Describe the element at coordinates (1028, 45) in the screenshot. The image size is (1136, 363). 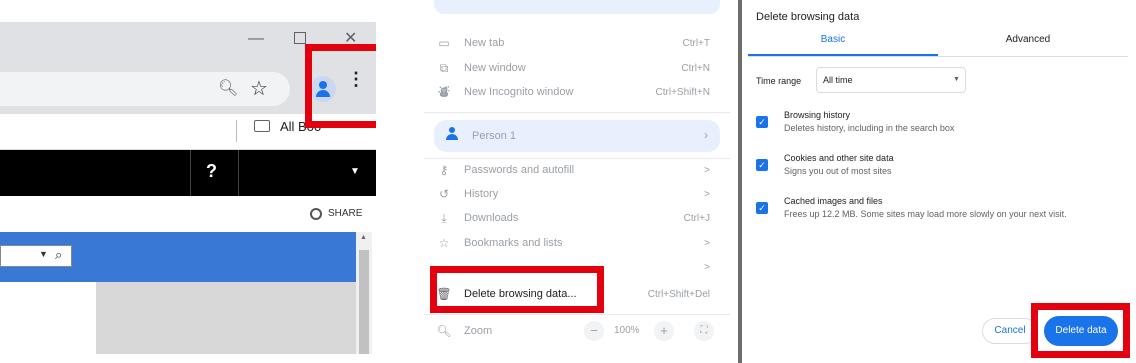
I see `tab-advanced: Advanced` at that location.